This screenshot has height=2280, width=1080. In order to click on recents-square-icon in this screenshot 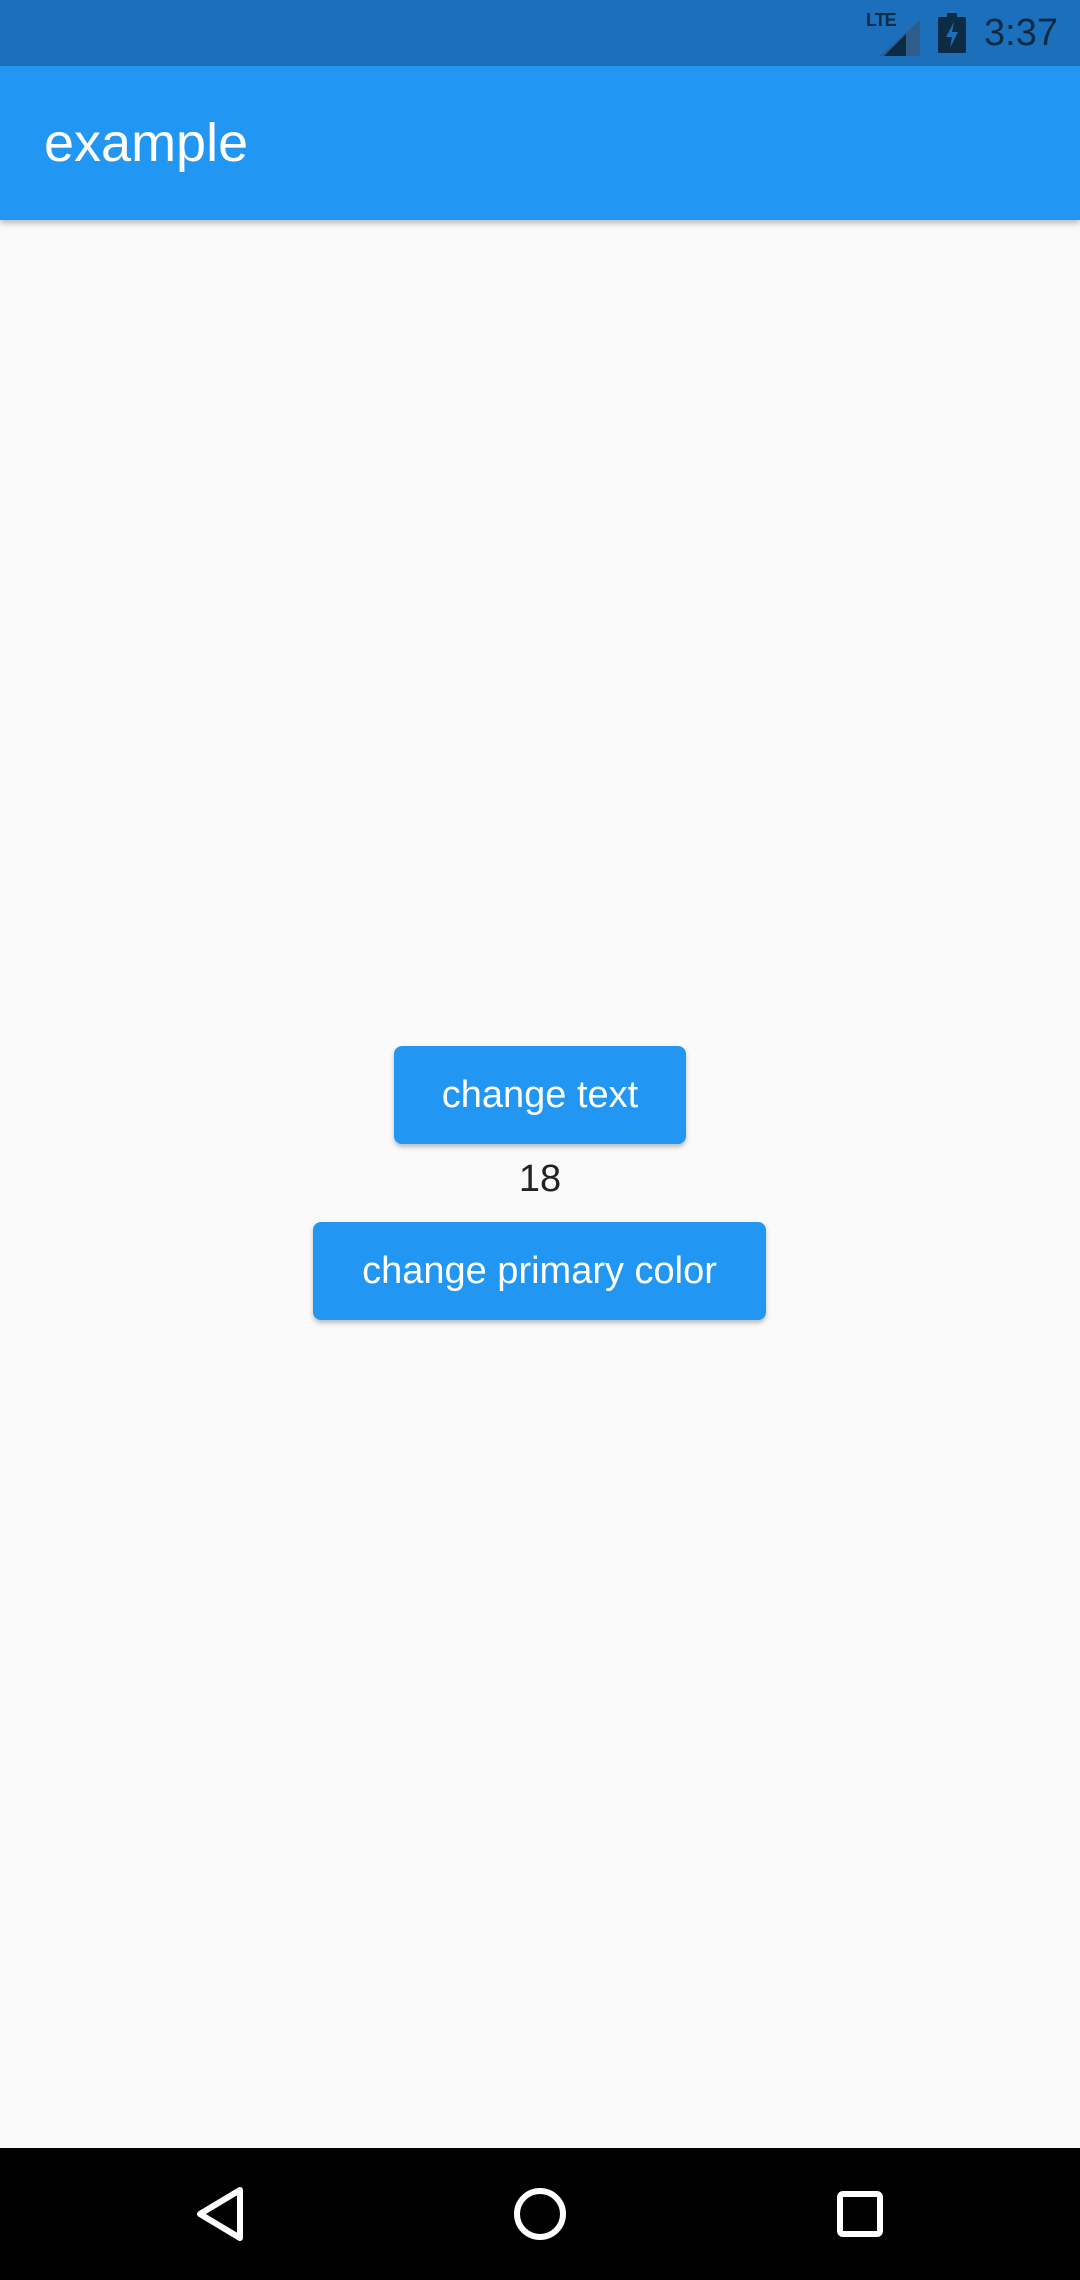, I will do `click(860, 2214)`.